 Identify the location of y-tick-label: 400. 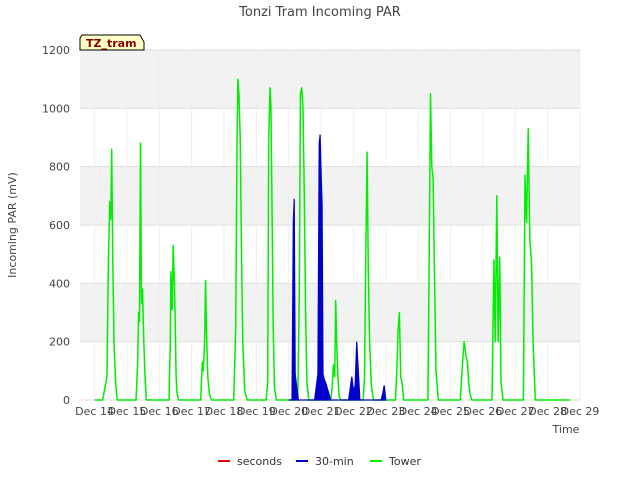
(59, 283).